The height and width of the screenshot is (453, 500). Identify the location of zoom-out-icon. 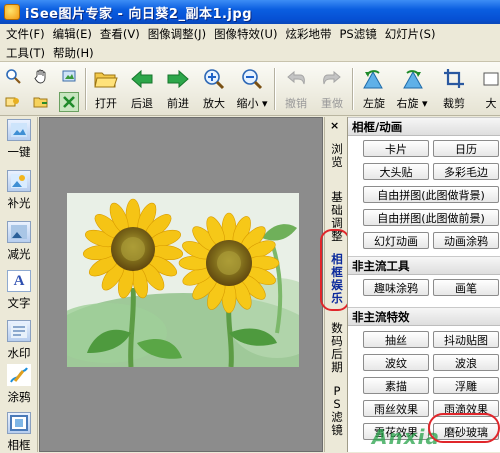
(252, 79).